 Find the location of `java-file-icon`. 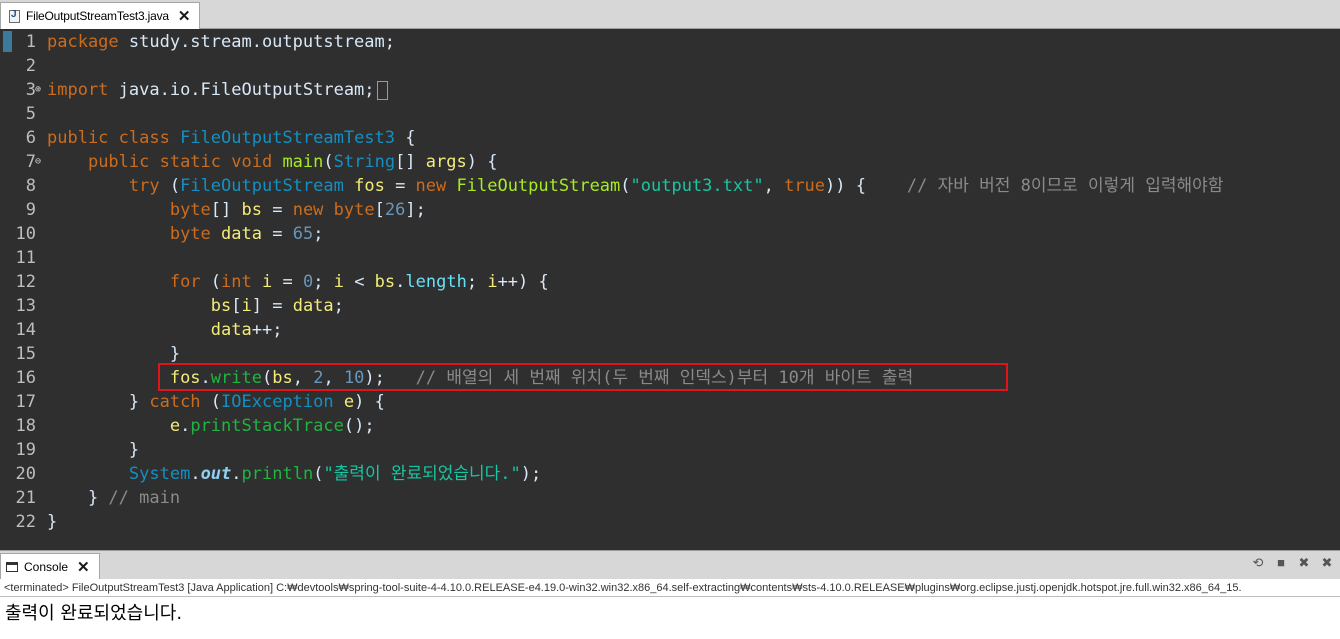

java-file-icon is located at coordinates (14, 16).